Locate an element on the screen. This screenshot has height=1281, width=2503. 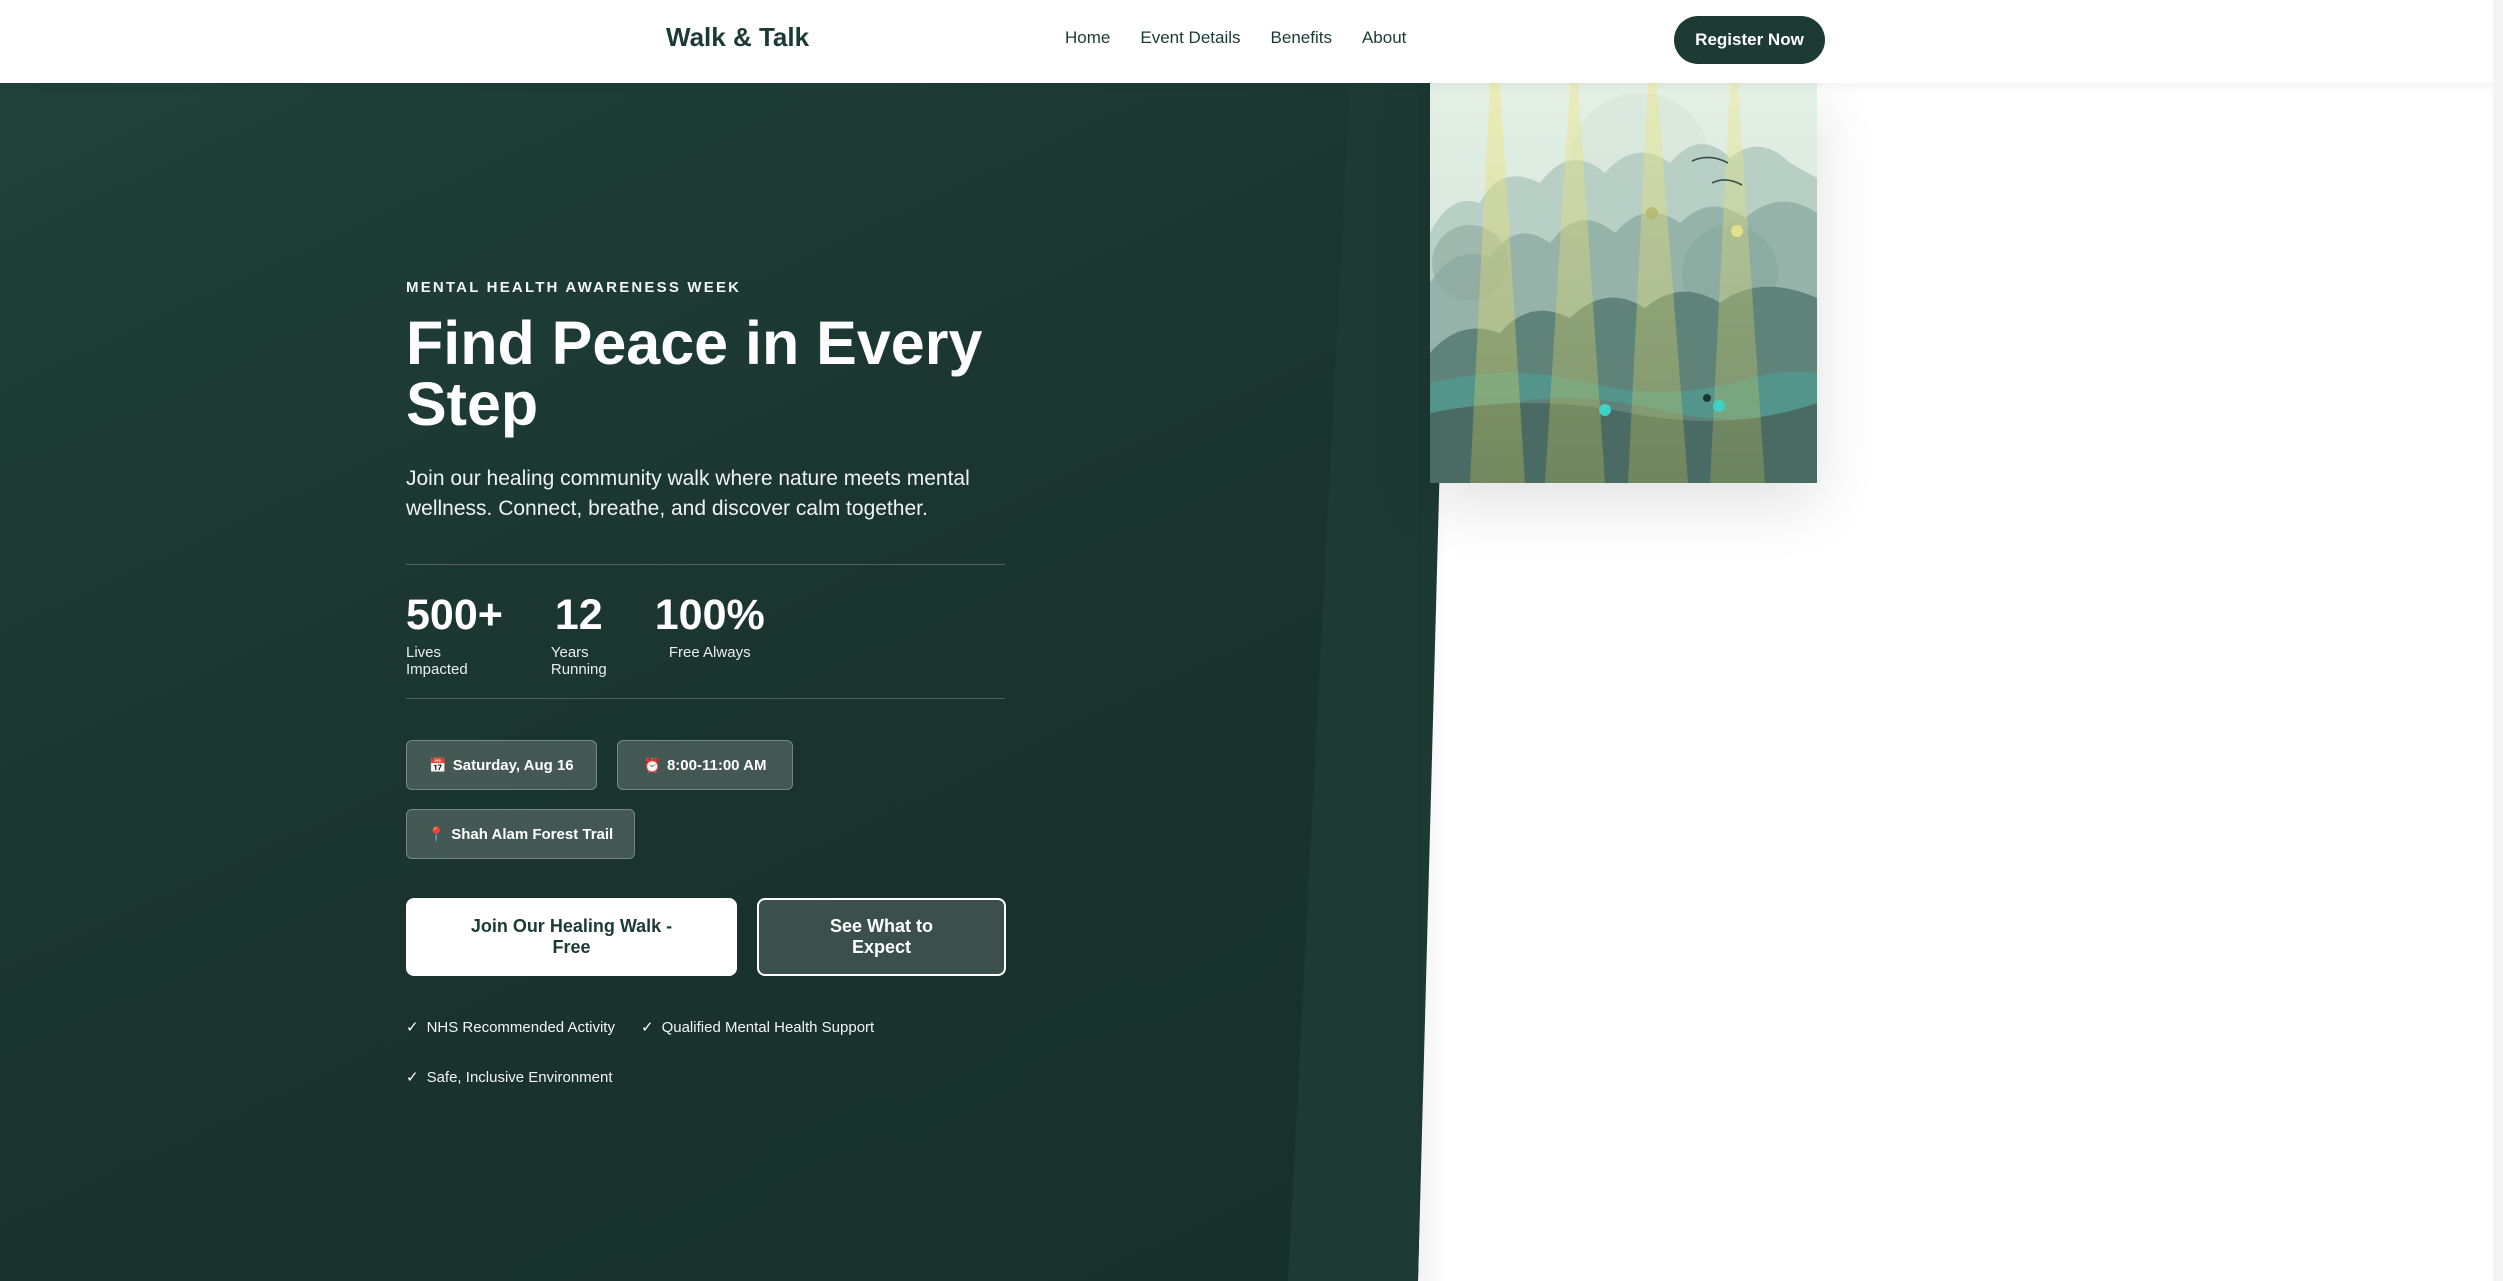
trust-item-nhs: ✓ NHS Recommended Activity is located at coordinates (510, 1027).